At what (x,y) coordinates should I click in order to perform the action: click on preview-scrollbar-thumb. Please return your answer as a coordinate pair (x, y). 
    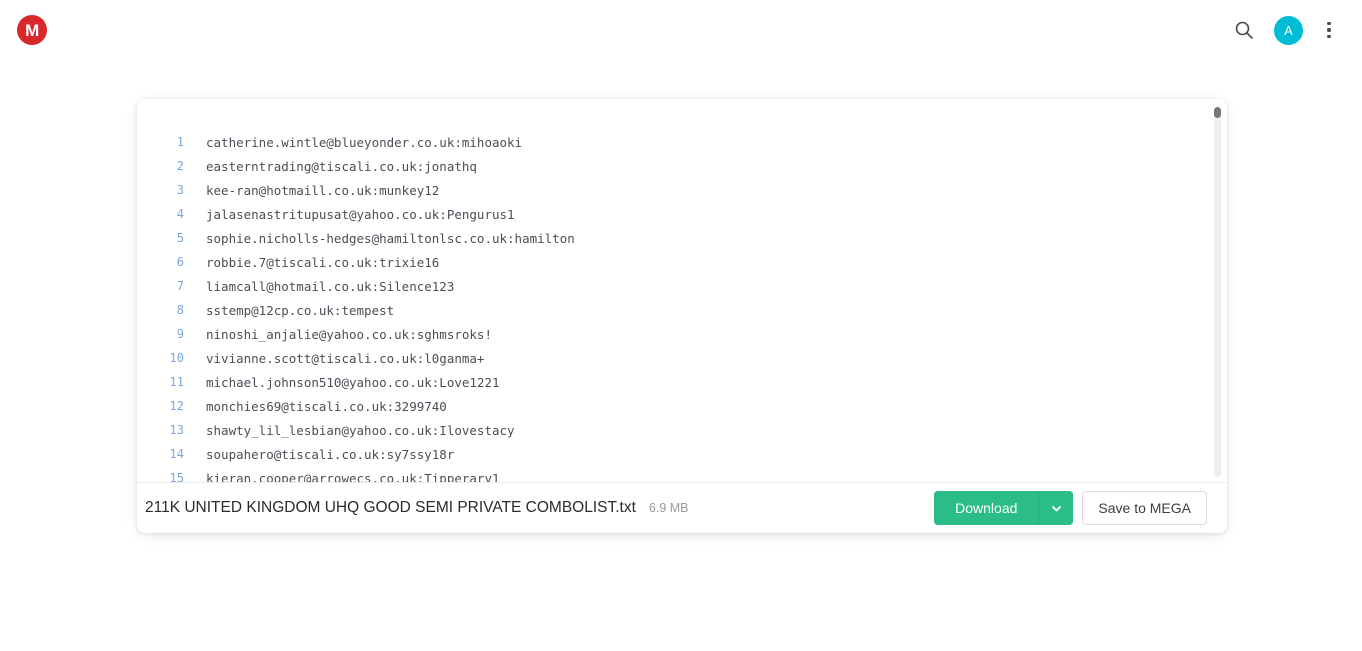
    Looking at the image, I should click on (1217, 112).